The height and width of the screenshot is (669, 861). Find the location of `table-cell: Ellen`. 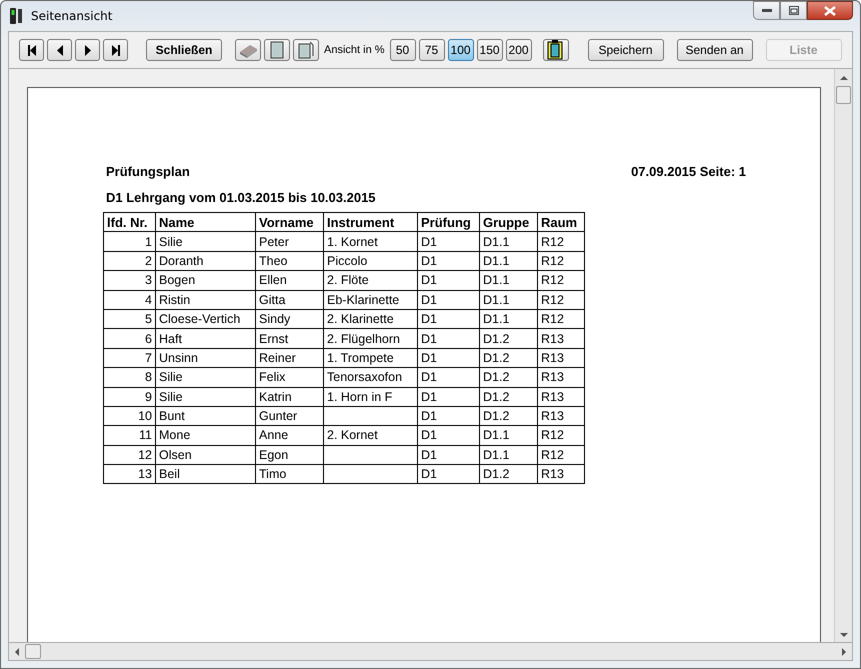

table-cell: Ellen is located at coordinates (273, 280).